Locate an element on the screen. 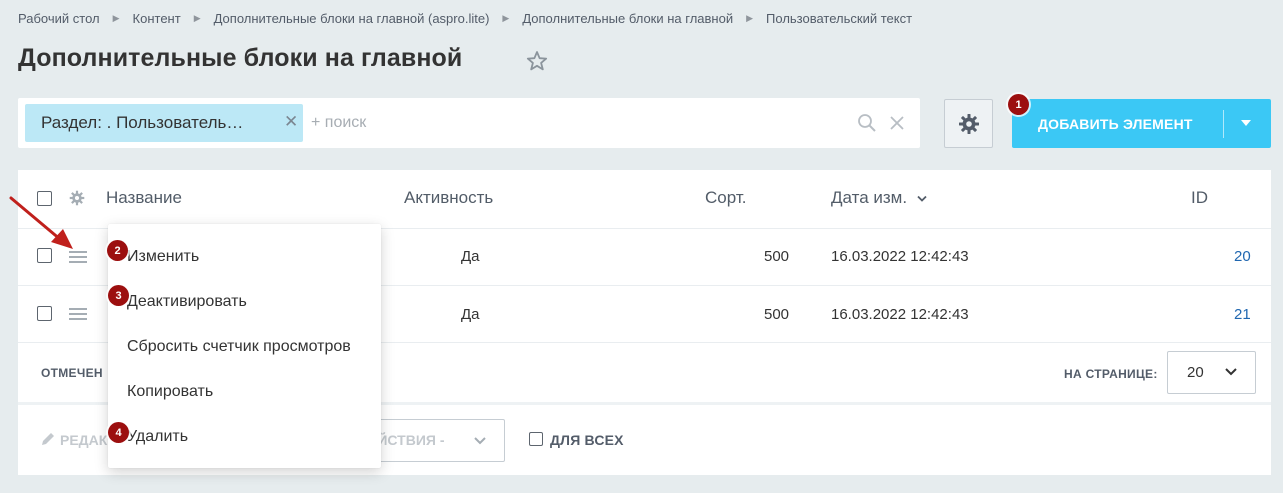 The image size is (1283, 493). annotation-badge-3: 3 is located at coordinates (118, 295).